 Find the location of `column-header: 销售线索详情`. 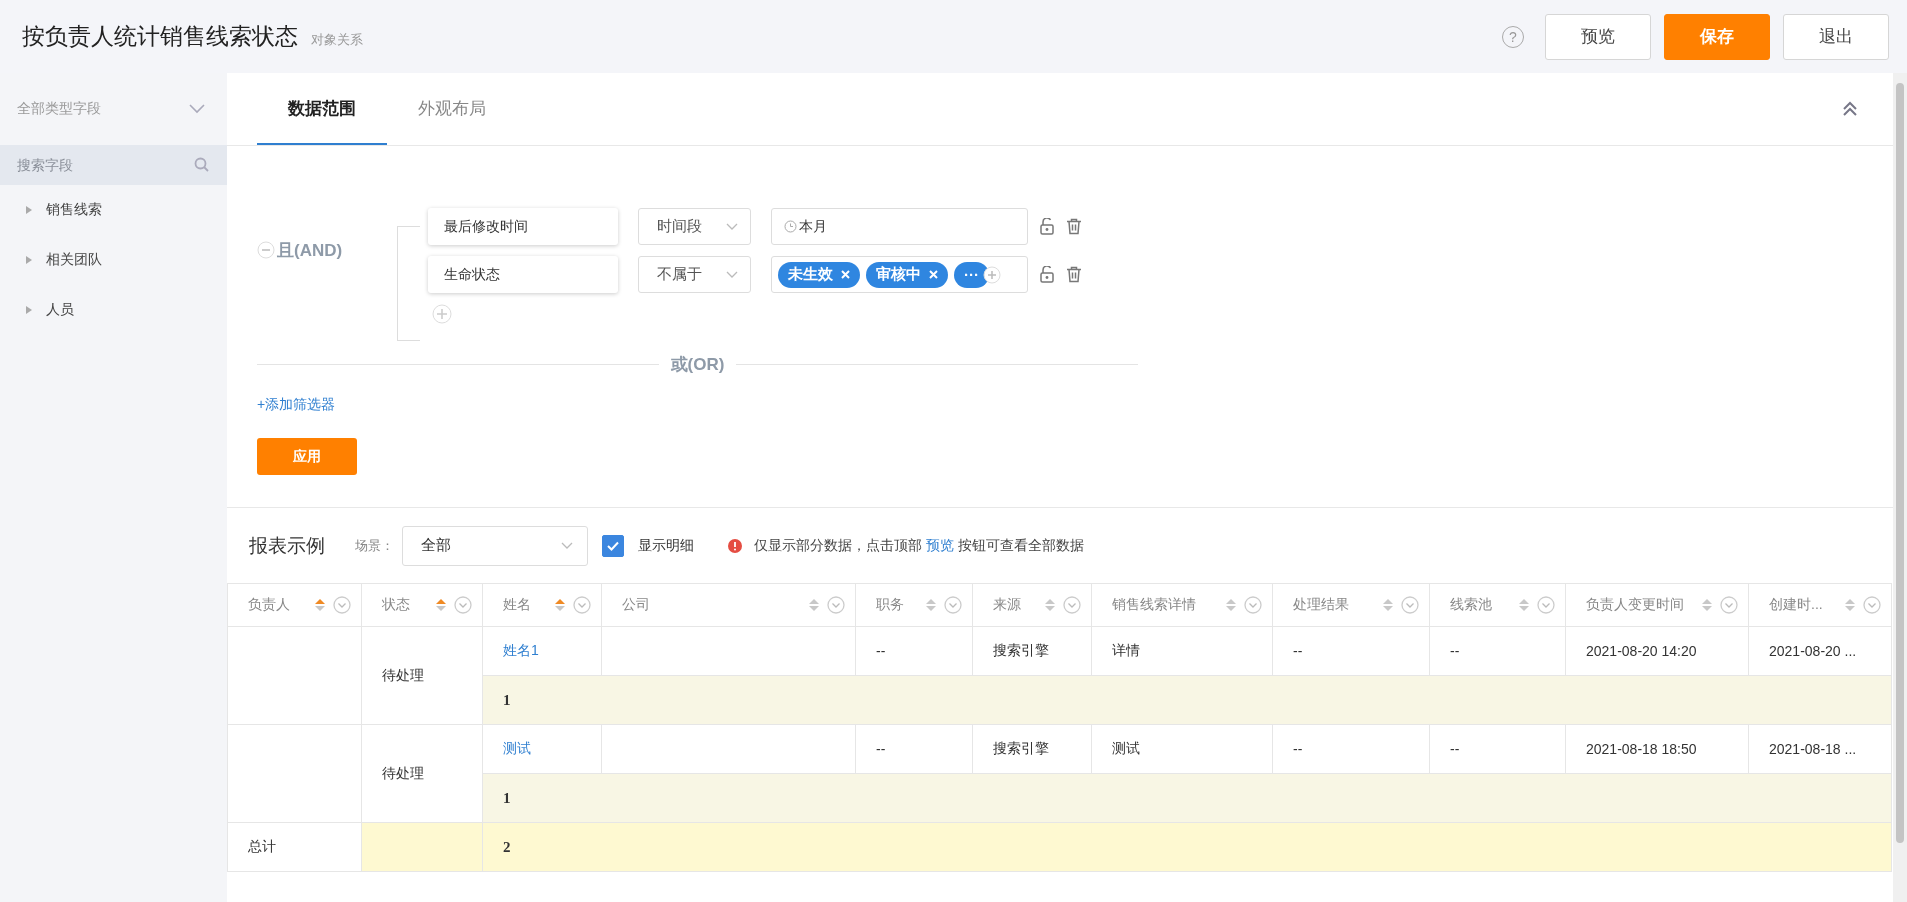

column-header: 销售线索详情 is located at coordinates (1154, 605).